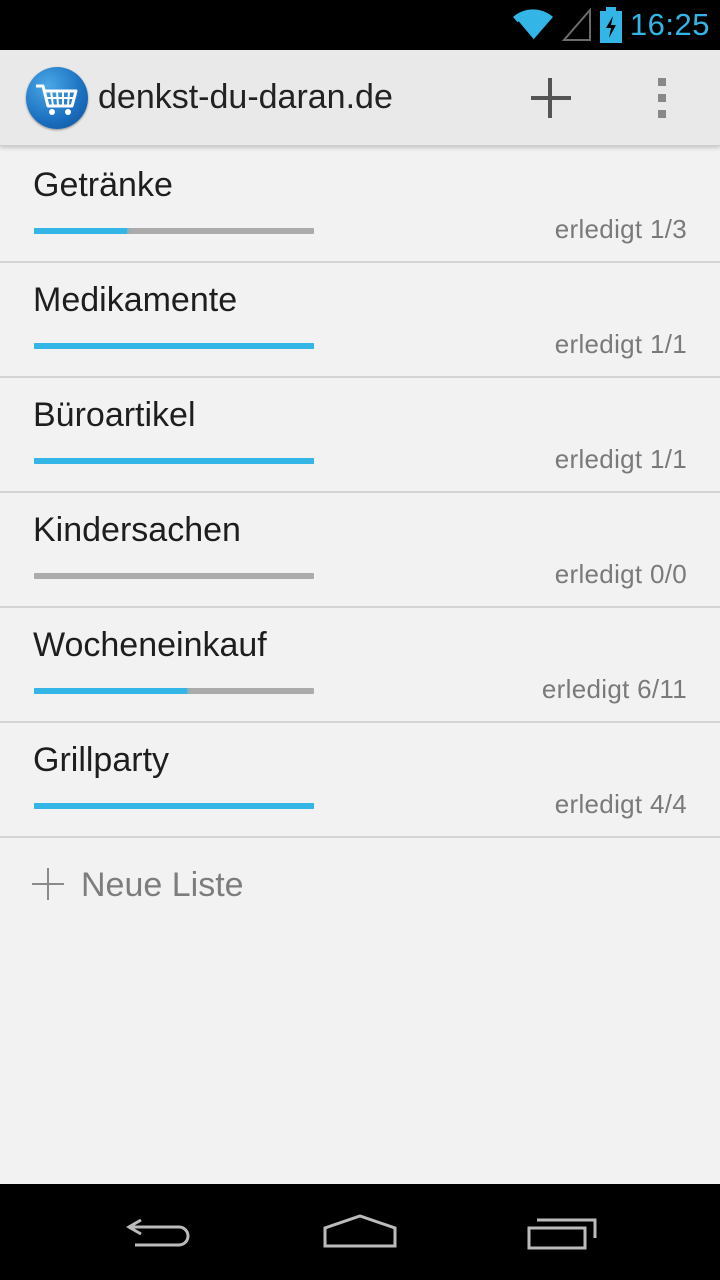 The height and width of the screenshot is (1280, 720). What do you see at coordinates (360, 780) in the screenshot?
I see `list-item: Grillparty erledigt 4/4` at bounding box center [360, 780].